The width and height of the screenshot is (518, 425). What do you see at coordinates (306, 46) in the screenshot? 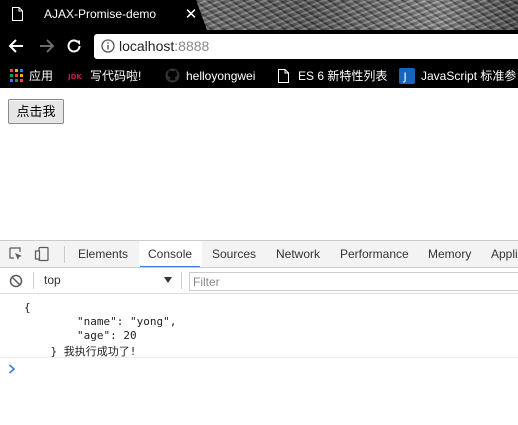
I see `address-bar: localhost:8888` at bounding box center [306, 46].